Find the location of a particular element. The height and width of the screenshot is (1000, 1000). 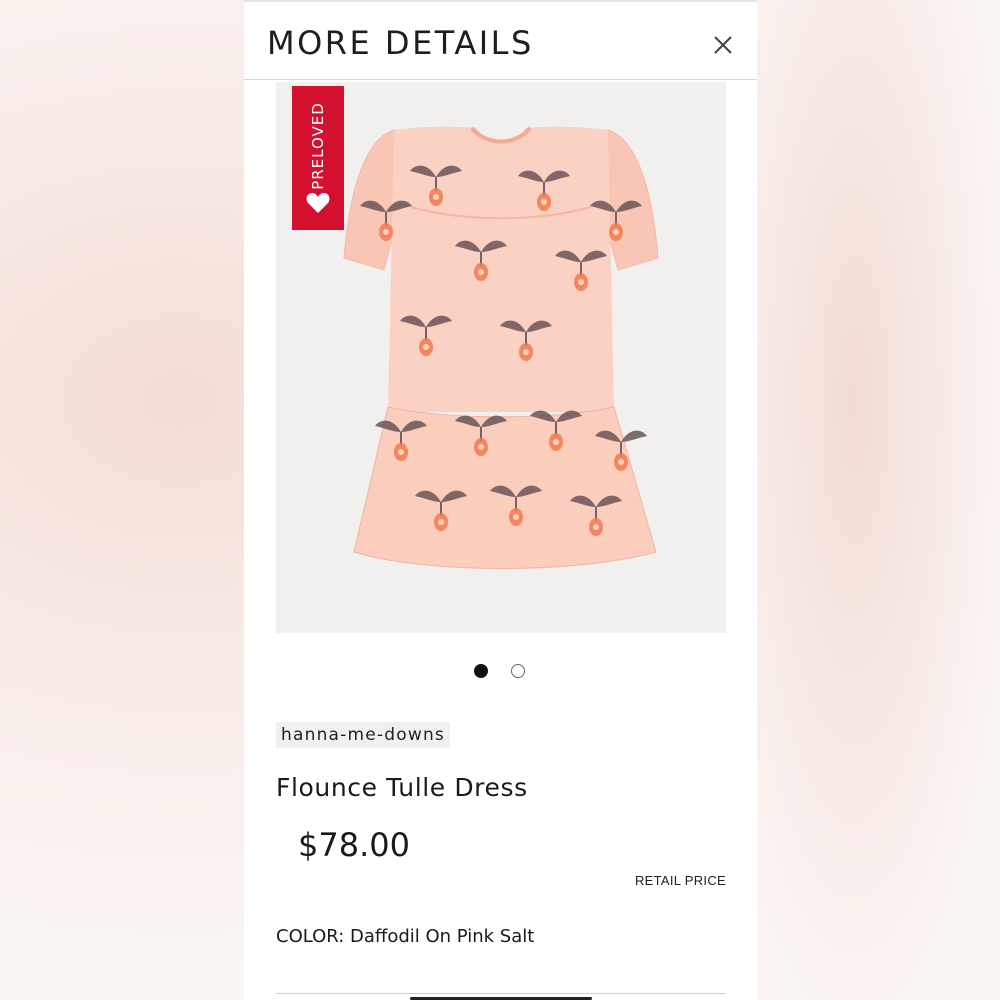

product-color: COLOR: Daffodil On Pink Salt is located at coordinates (405, 936).